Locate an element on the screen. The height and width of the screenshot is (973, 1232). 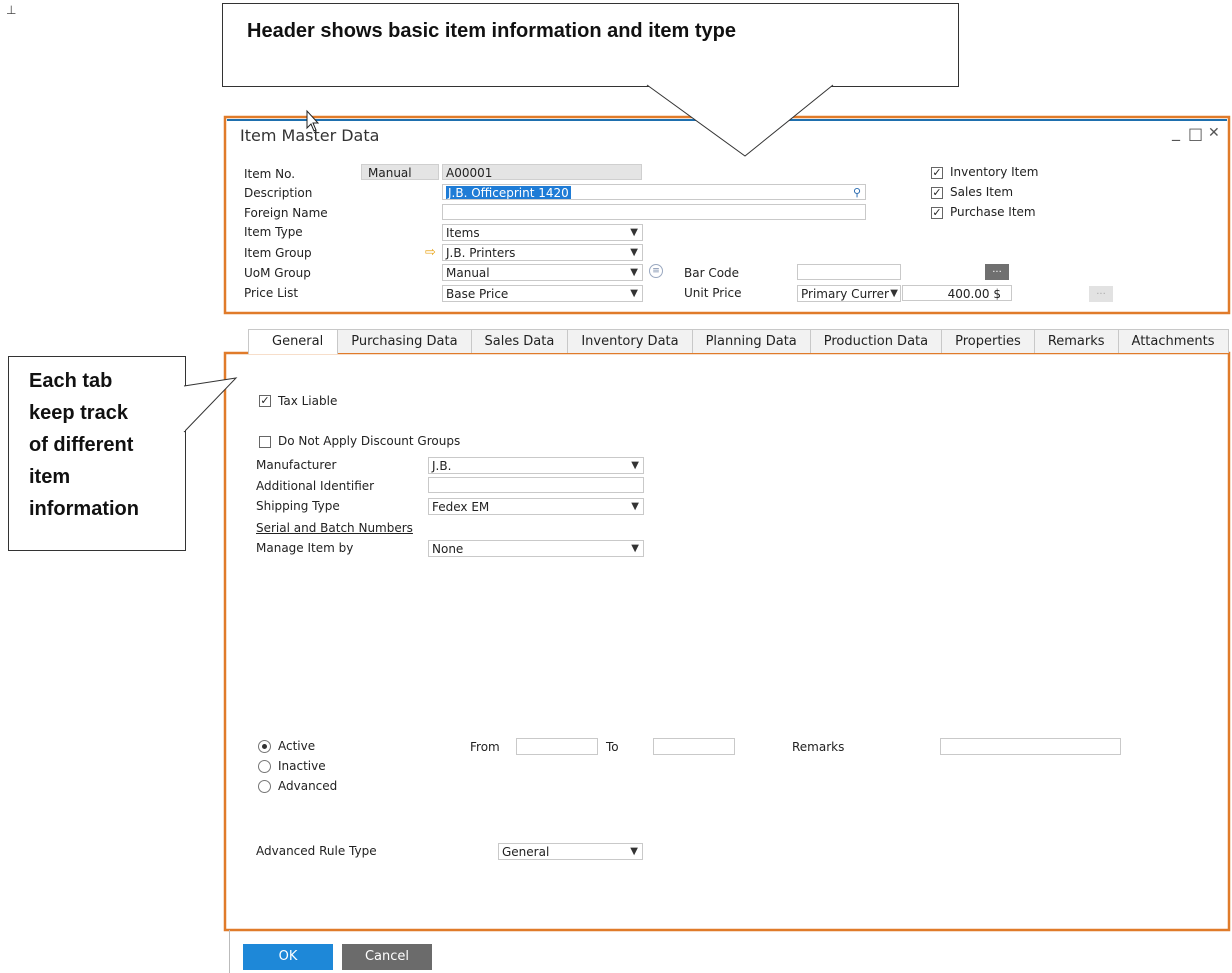
unit-price-field: 400.00 $ is located at coordinates (957, 293).